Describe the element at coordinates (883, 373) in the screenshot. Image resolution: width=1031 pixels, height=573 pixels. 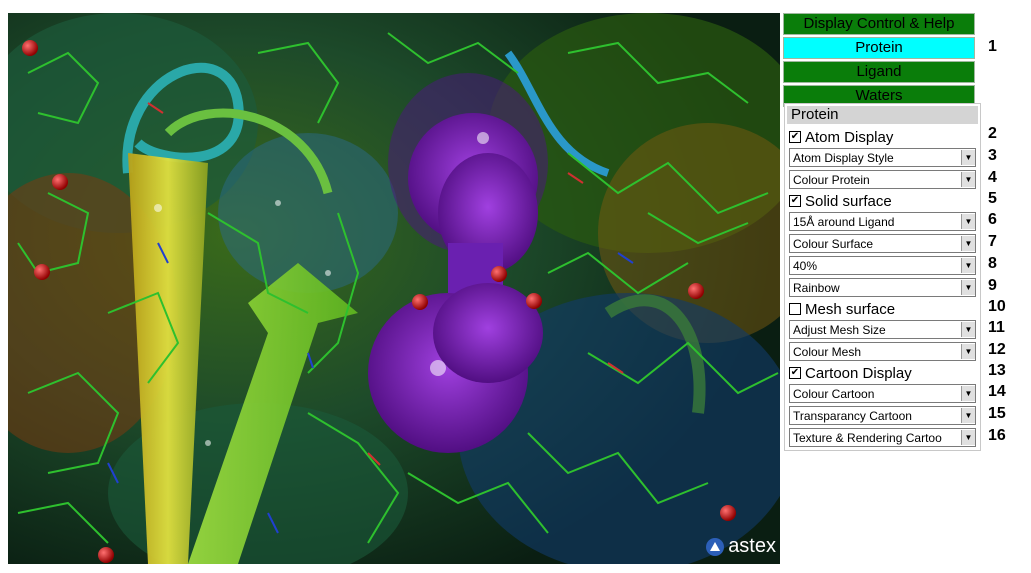
I see `cartoon-display-checkbox: ✔ Cartoon Display` at that location.